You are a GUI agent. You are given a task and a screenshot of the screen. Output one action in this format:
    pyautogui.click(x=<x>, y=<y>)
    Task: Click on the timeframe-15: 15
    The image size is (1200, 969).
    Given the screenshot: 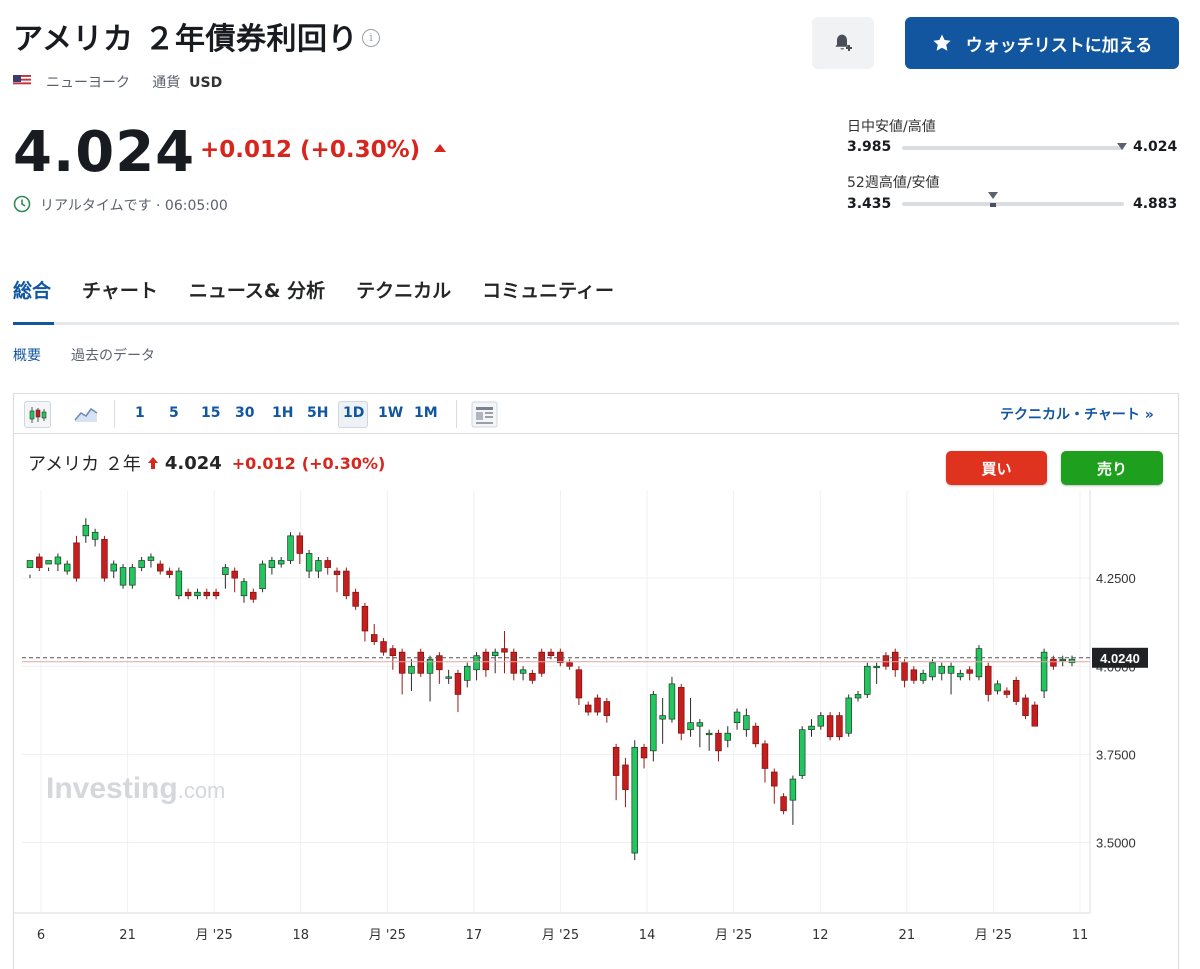 What is the action you would take?
    pyautogui.click(x=210, y=413)
    